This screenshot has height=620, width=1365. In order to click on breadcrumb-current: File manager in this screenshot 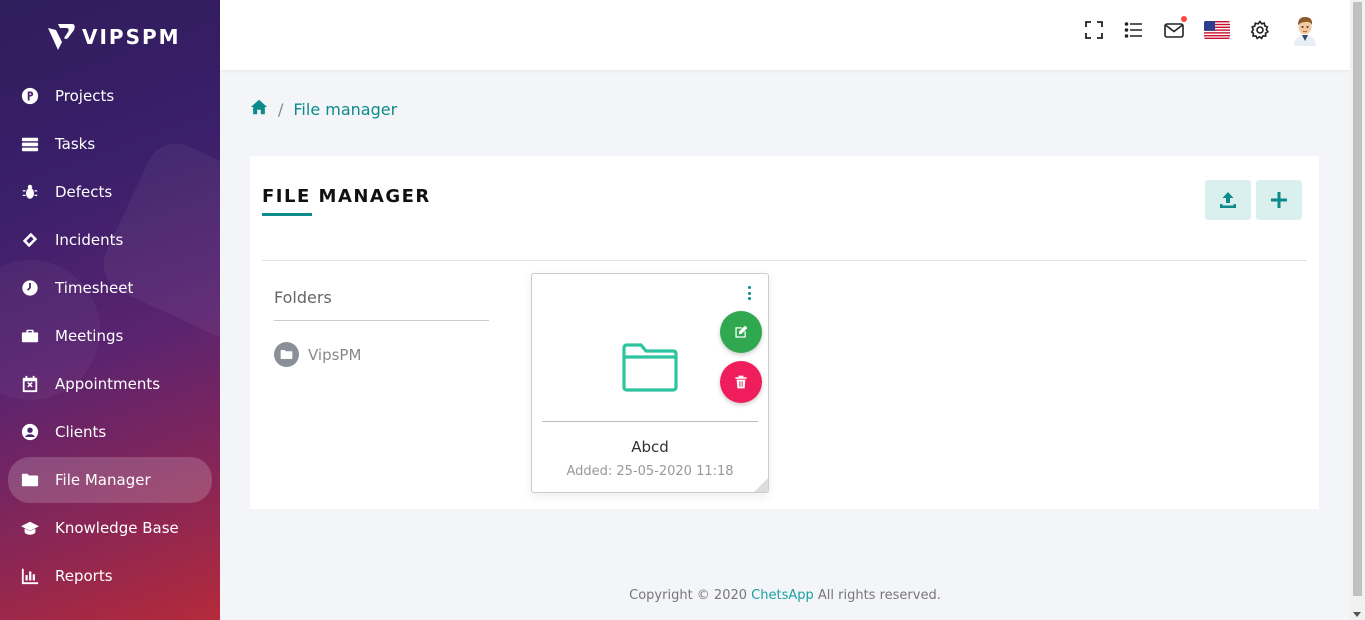, I will do `click(345, 109)`.